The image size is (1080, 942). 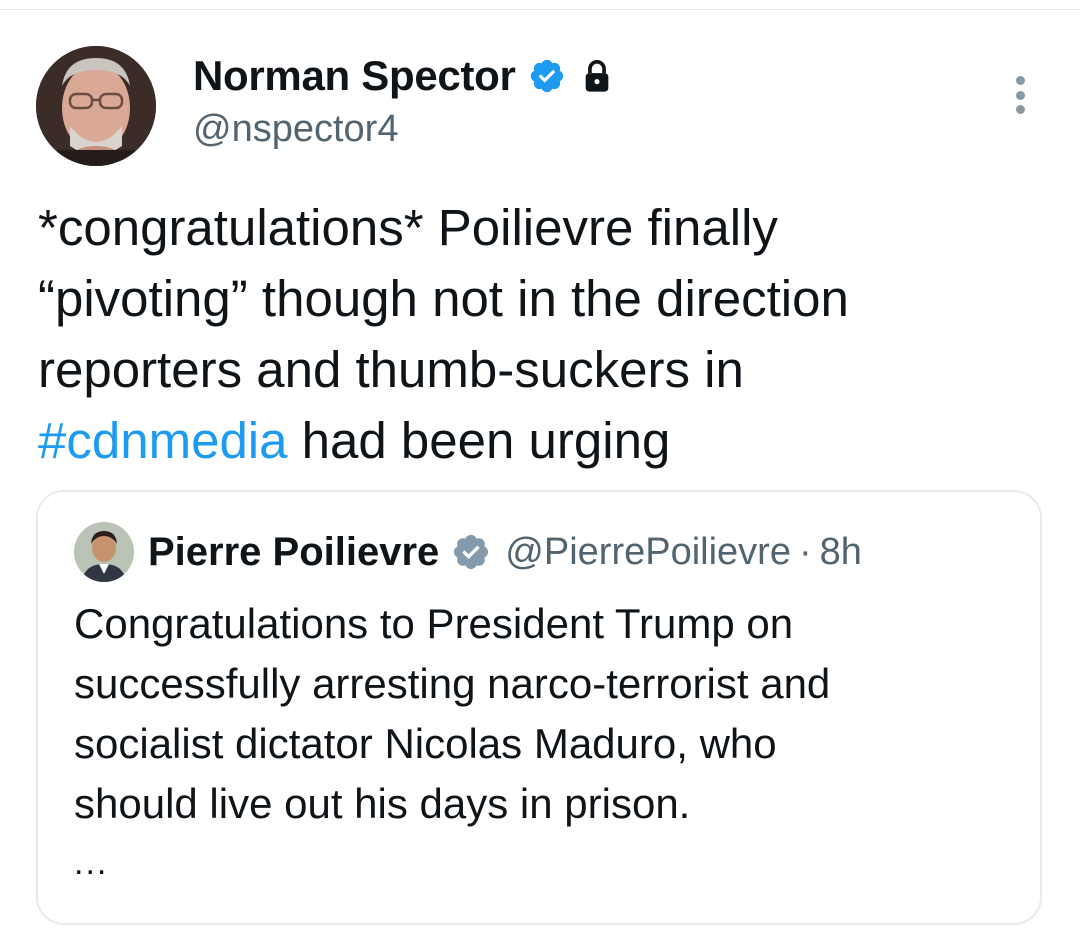 I want to click on tweet-line: #cdnmedia had been urging, so click(x=543, y=440).